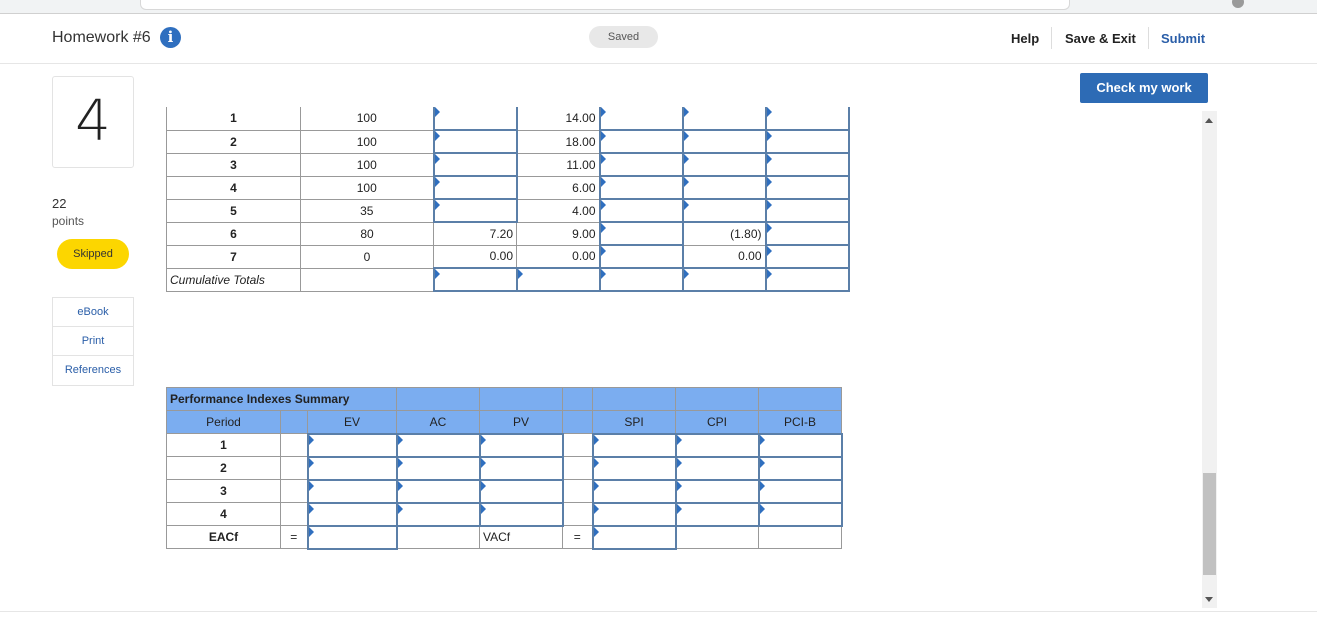 The width and height of the screenshot is (1317, 620). I want to click on value-cell: (1.80), so click(724, 233).